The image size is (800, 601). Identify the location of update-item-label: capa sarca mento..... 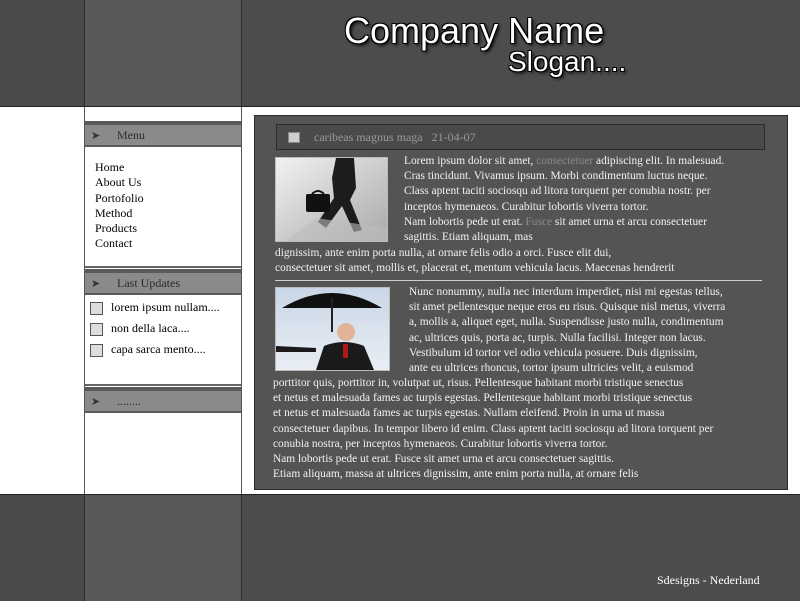
(158, 349).